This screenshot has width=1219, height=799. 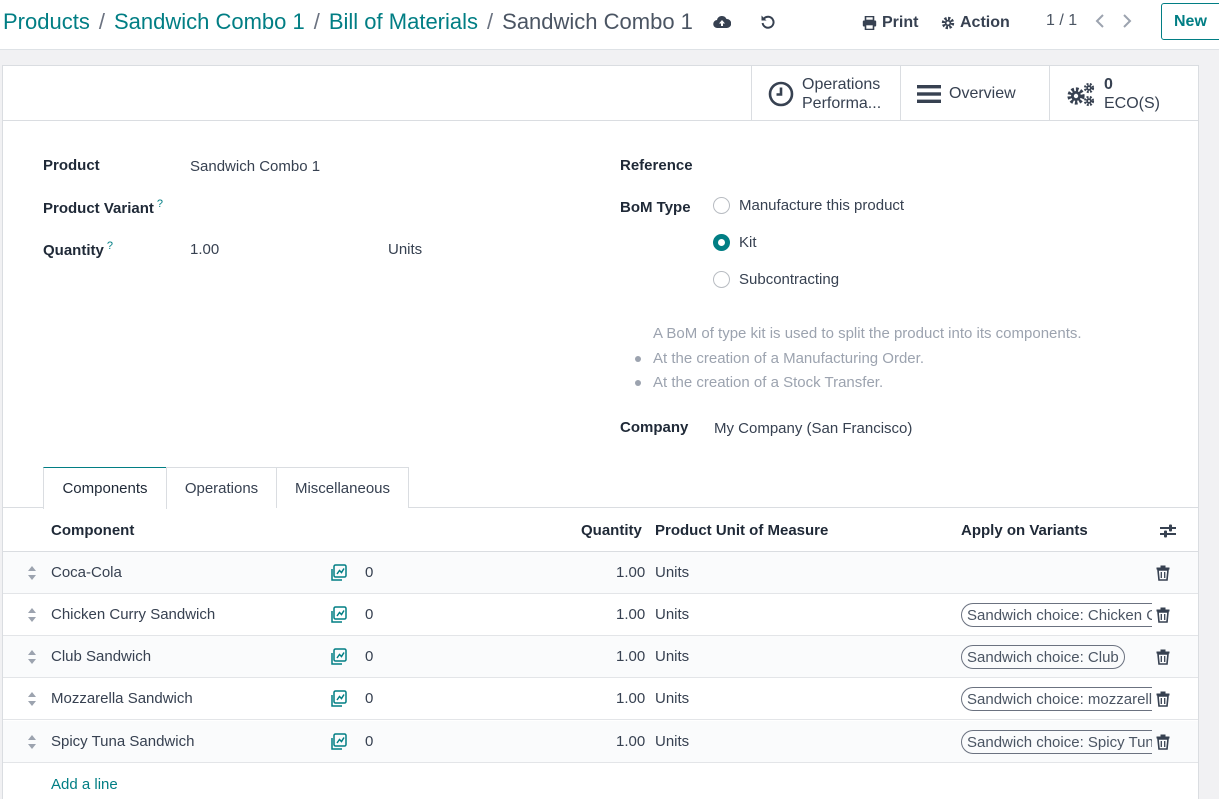 What do you see at coordinates (204, 249) in the screenshot?
I see `quantity-field: 1.00` at bounding box center [204, 249].